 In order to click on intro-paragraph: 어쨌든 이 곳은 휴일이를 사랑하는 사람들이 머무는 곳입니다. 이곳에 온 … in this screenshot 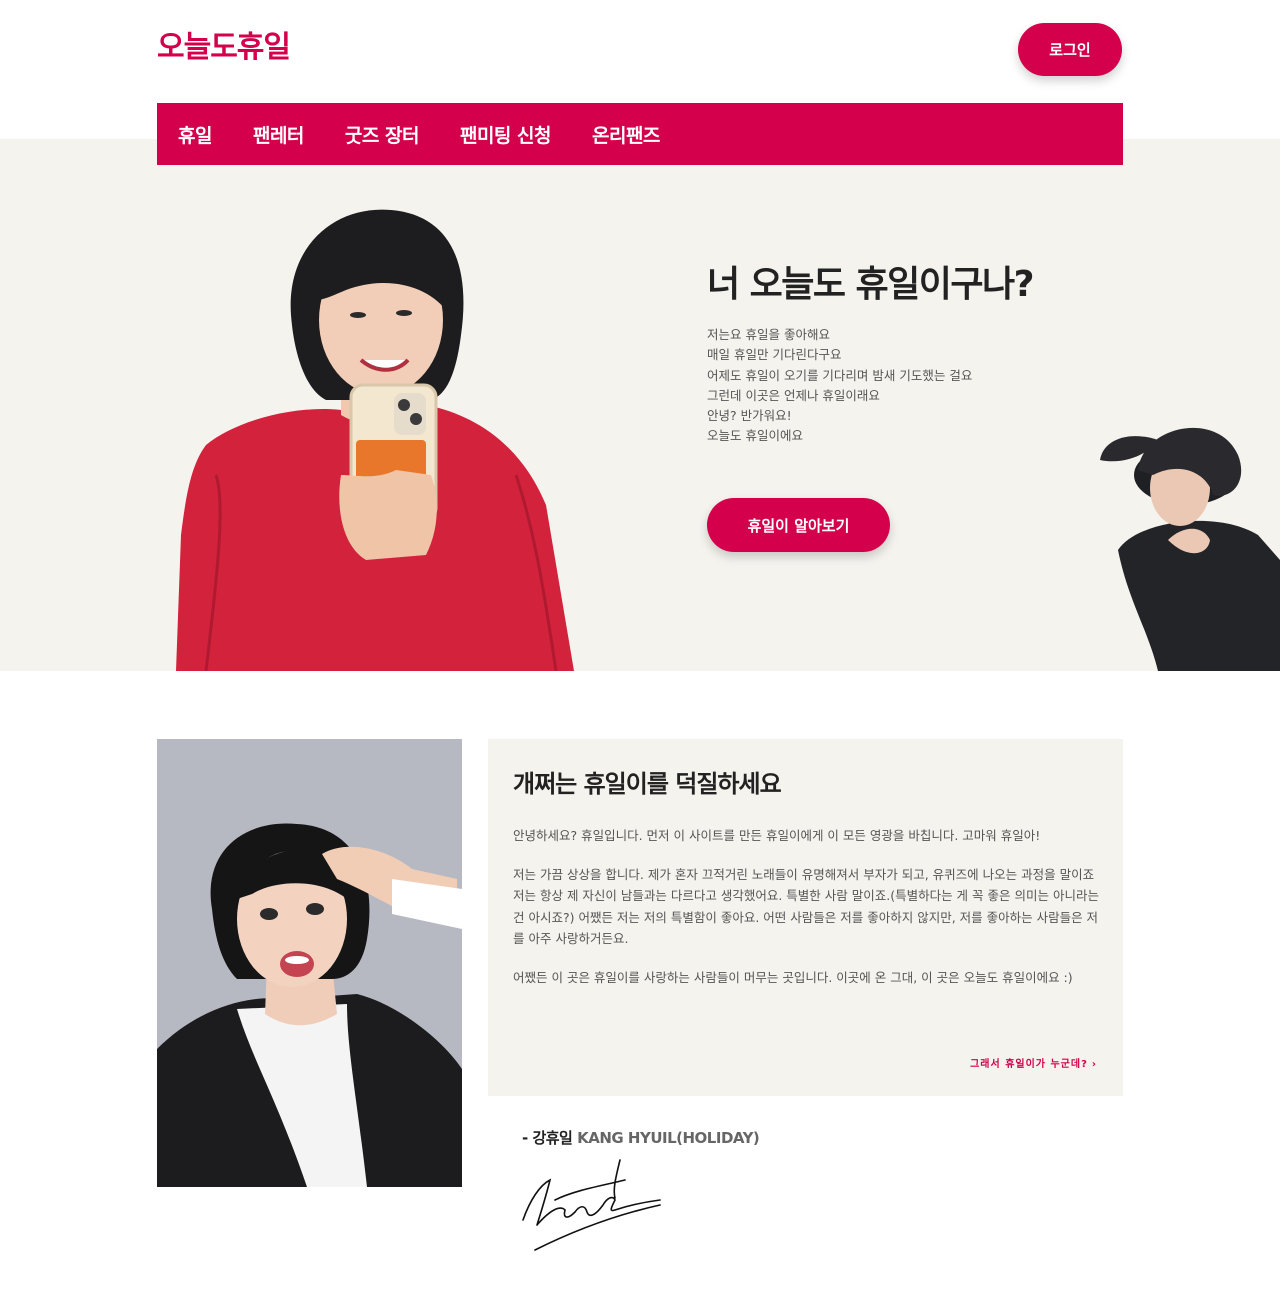, I will do `click(793, 977)`.